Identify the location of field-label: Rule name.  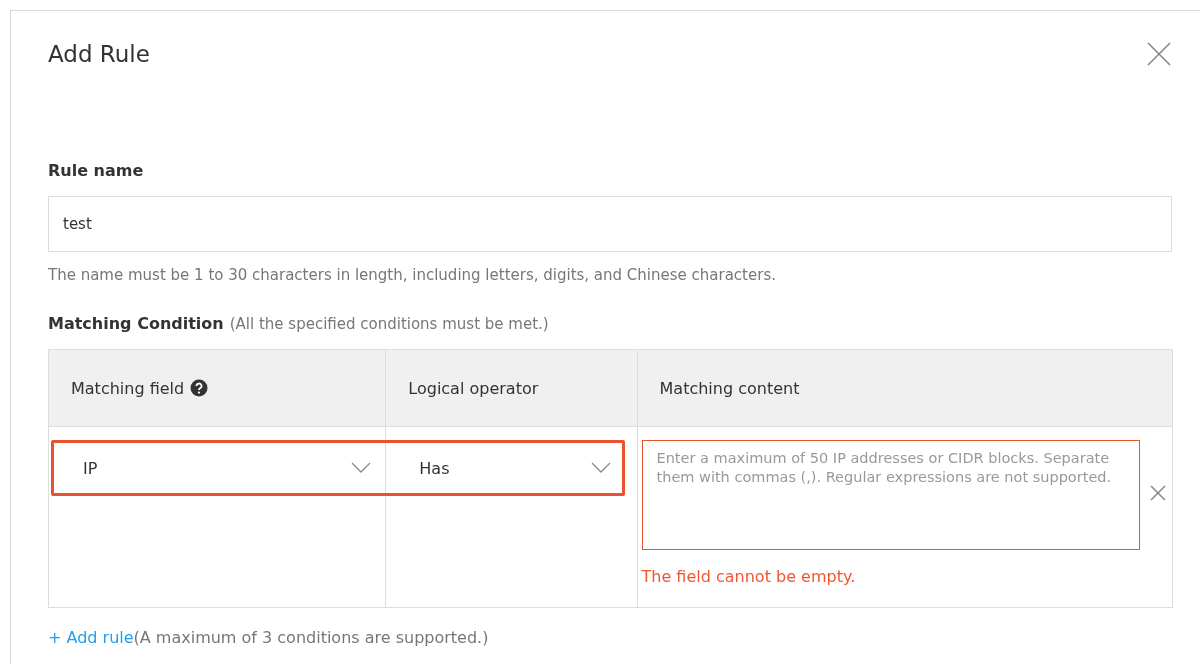
(96, 170).